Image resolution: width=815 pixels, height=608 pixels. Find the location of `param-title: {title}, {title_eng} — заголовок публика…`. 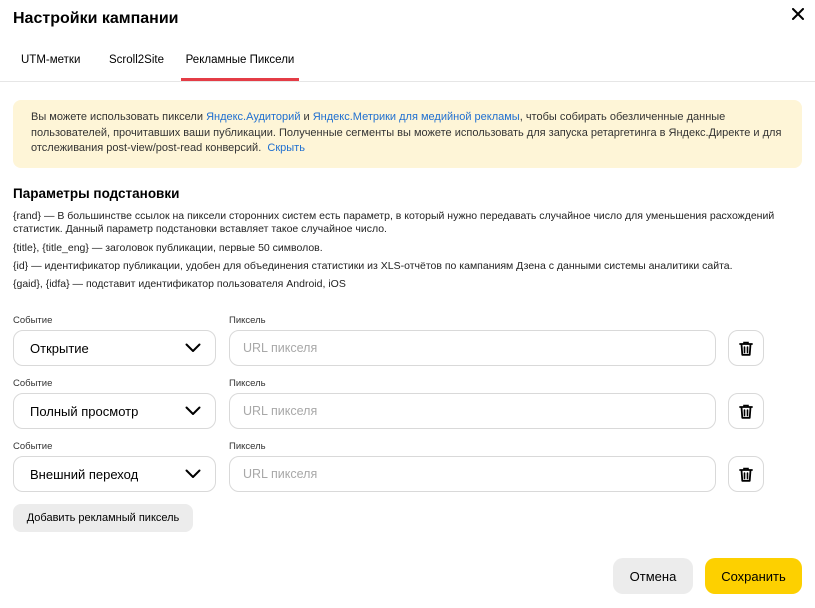

param-title: {title}, {title_eng} — заголовок публика… is located at coordinates (168, 248).